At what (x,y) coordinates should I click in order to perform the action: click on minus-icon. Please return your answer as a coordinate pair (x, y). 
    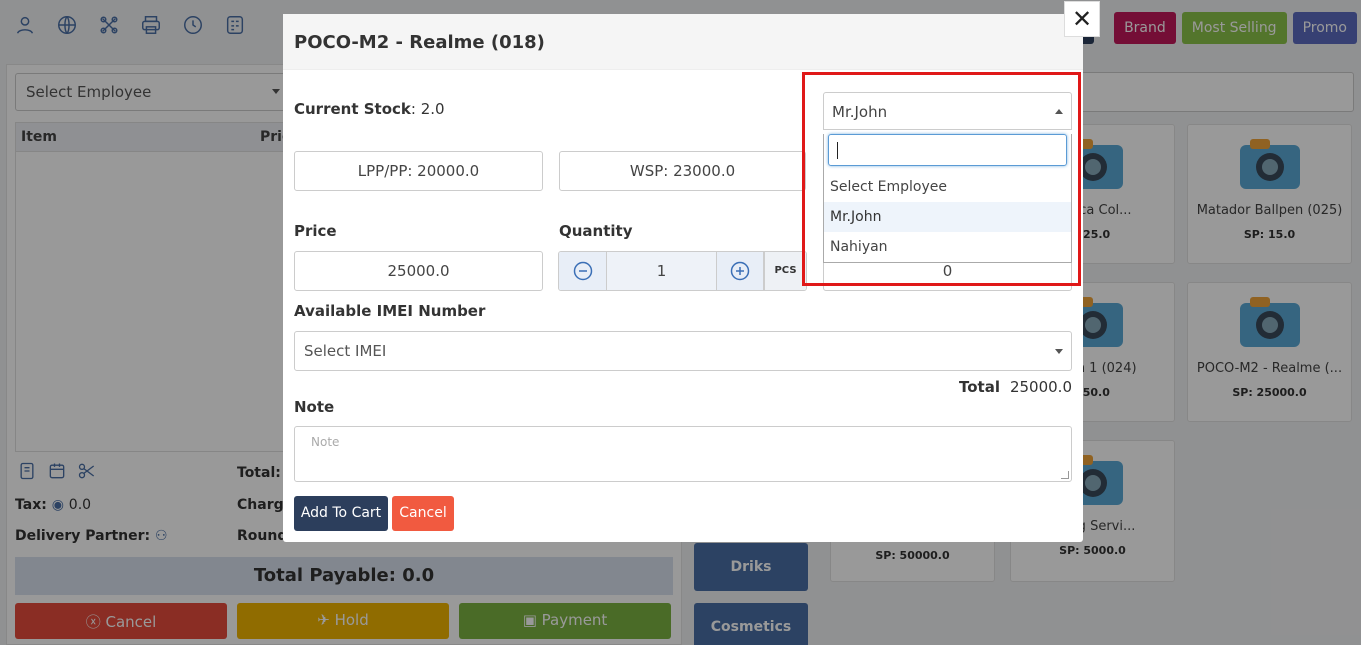
    Looking at the image, I should click on (582, 271).